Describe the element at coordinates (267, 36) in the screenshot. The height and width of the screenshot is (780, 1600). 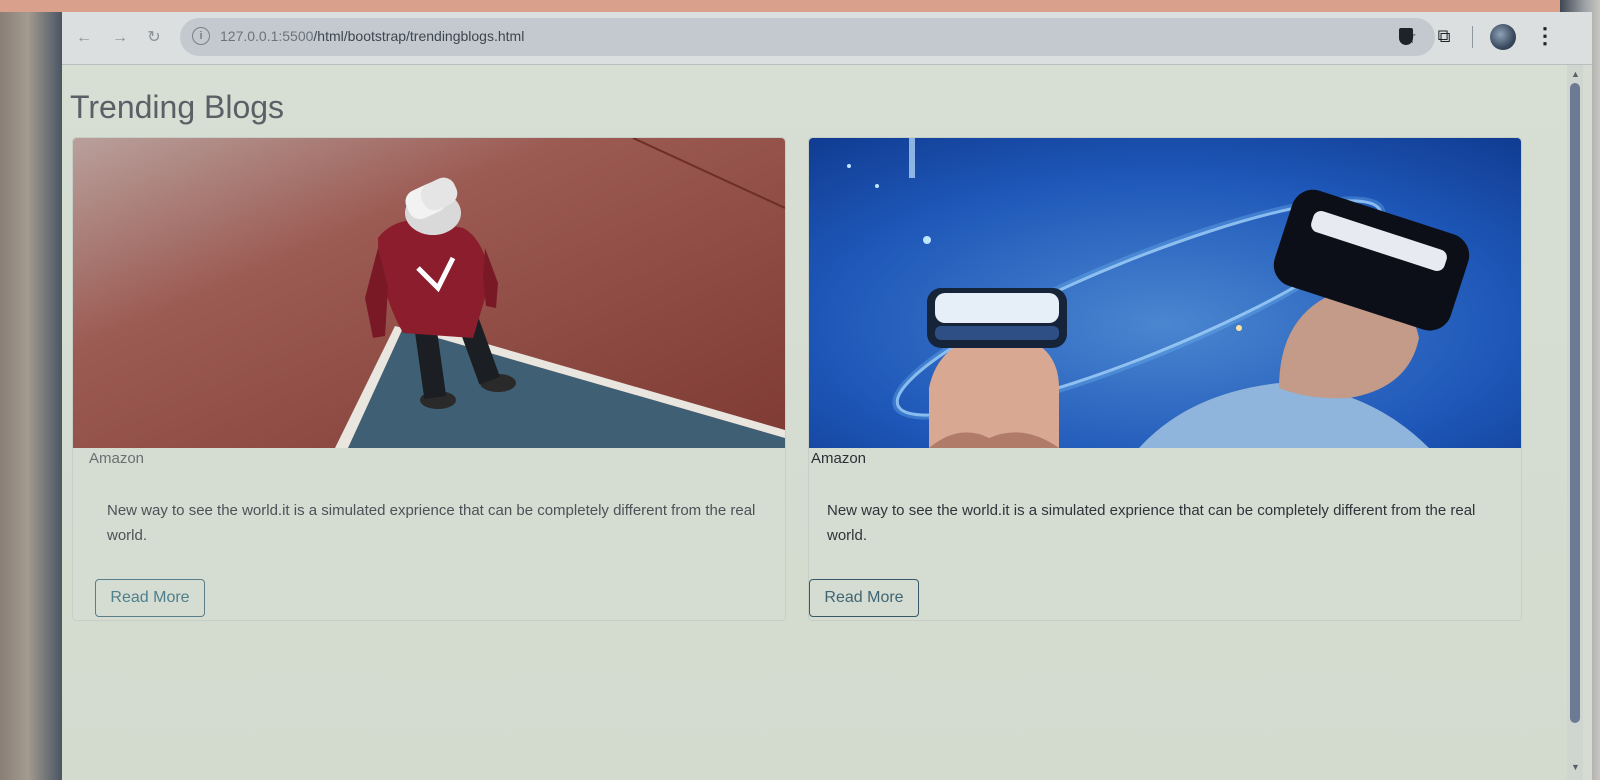
I see `url-host: 127.0.0.1:5500` at that location.